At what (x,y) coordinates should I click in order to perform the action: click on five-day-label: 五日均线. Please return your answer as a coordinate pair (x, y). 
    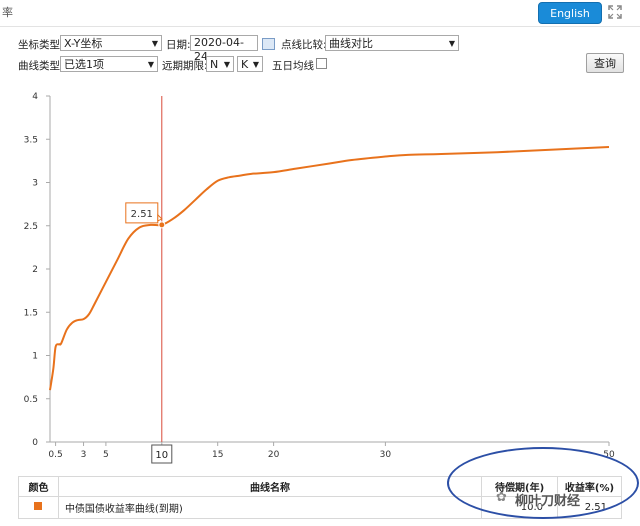
    Looking at the image, I should click on (293, 66).